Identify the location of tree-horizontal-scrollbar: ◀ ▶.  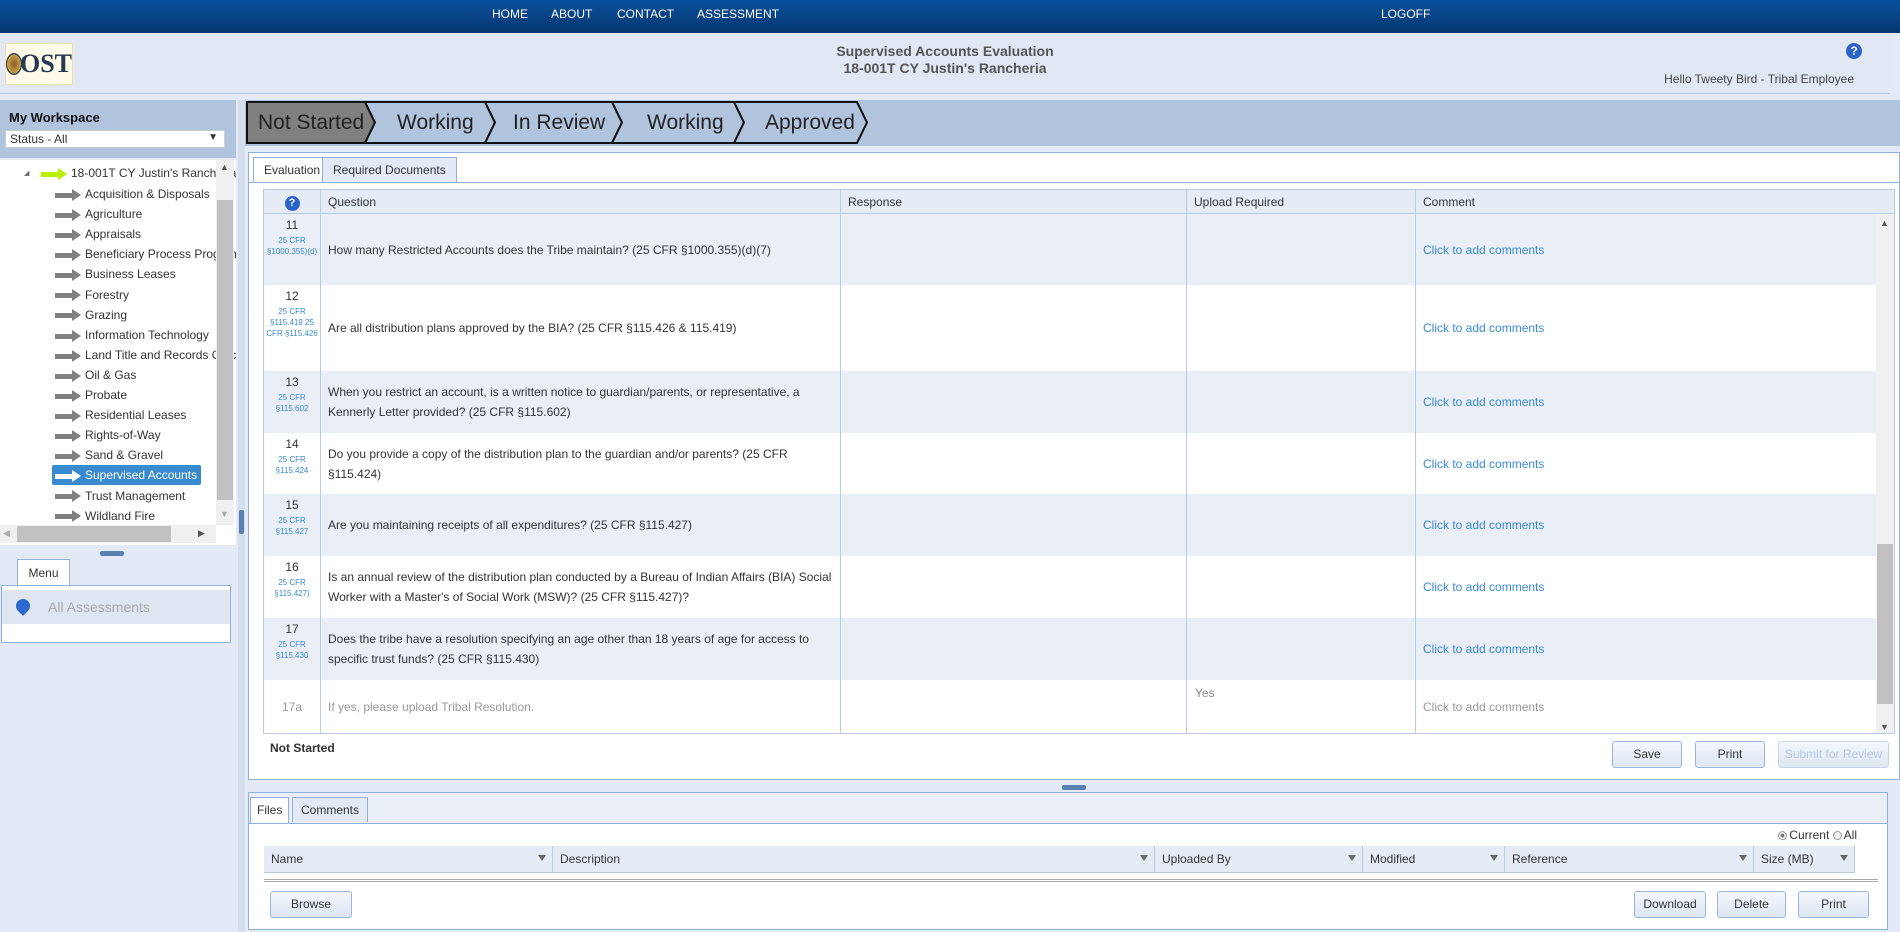
(108, 534).